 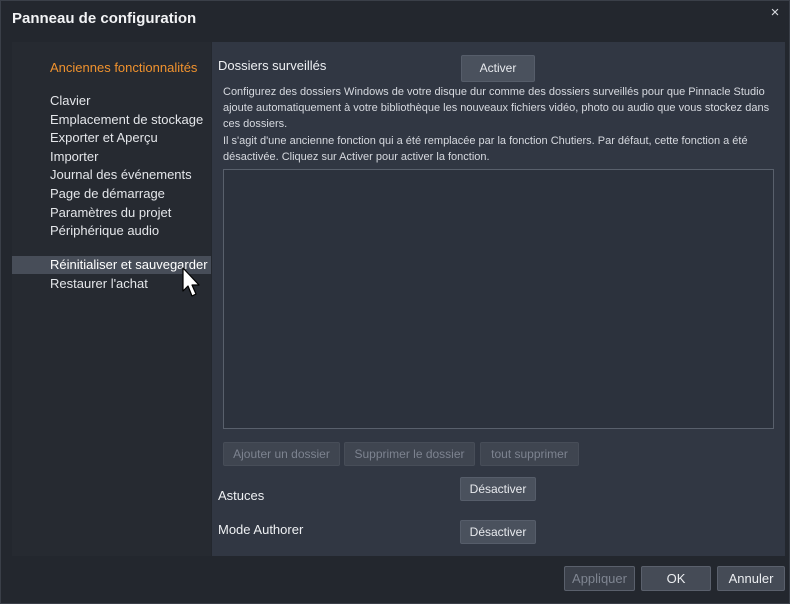 I want to click on remove-folder-button: Supprimer le dossier, so click(x=409, y=454).